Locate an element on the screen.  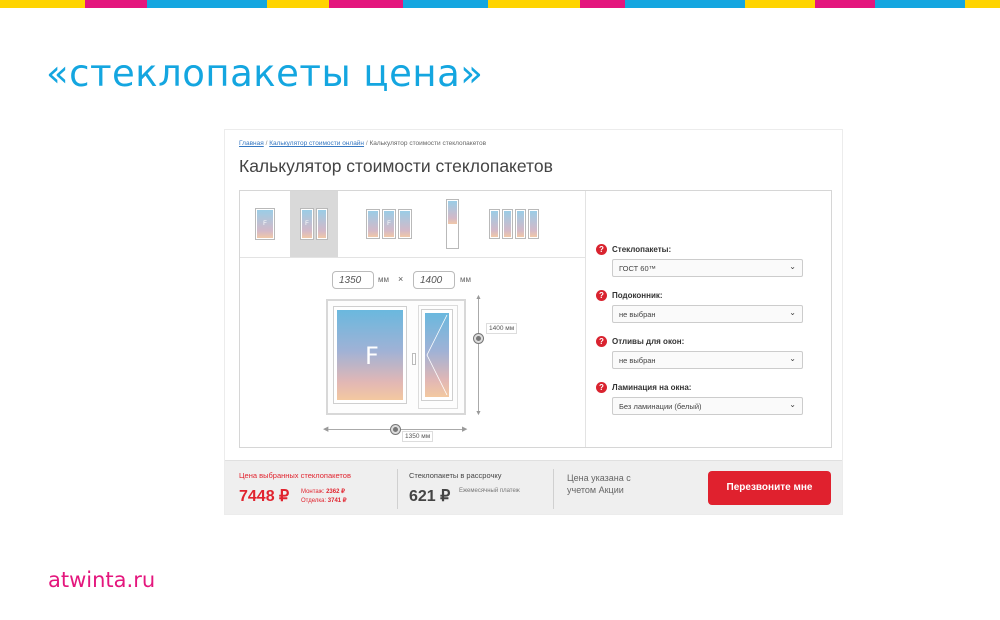
finishing-label: Отделка: is located at coordinates (314, 501).